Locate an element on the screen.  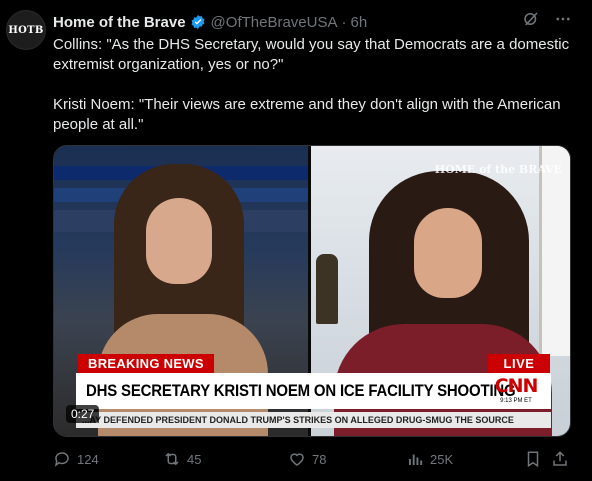
reply-icon is located at coordinates (61, 459).